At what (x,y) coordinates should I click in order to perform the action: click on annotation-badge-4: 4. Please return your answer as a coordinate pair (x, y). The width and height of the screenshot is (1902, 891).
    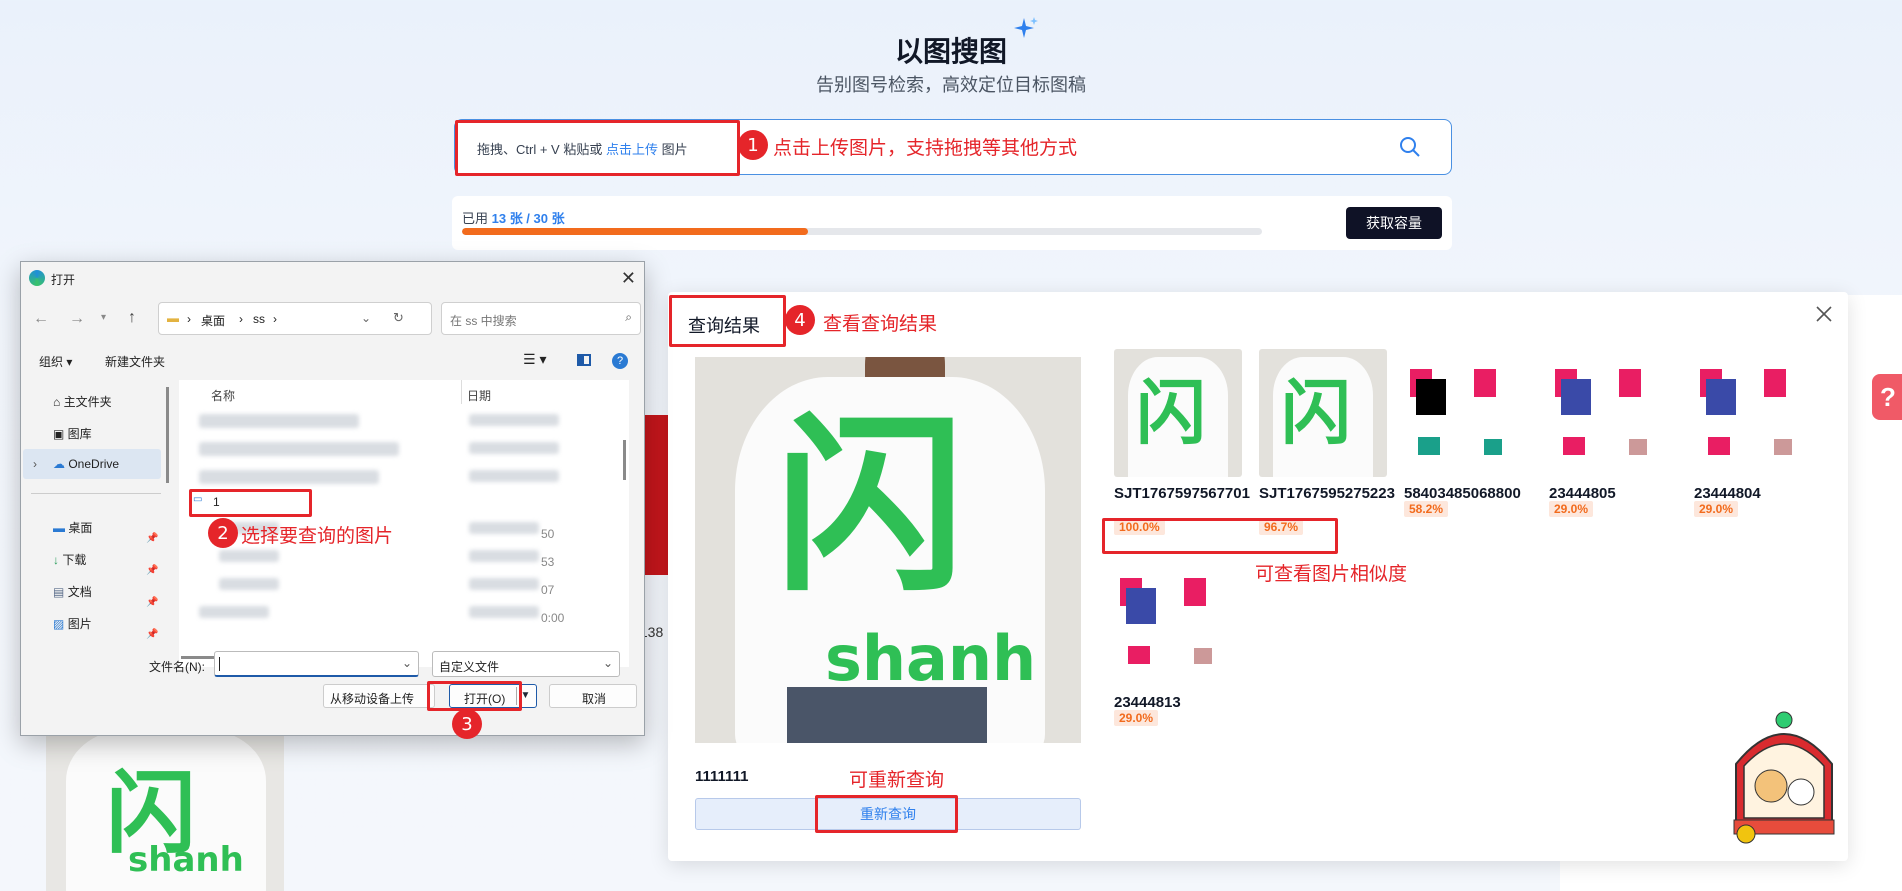
    Looking at the image, I should click on (800, 320).